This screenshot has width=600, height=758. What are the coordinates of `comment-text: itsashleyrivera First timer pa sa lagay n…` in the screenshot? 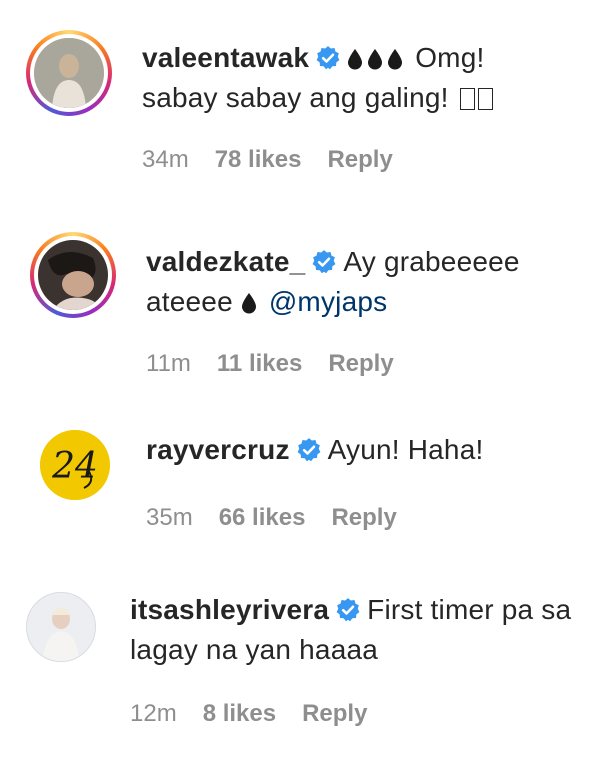 It's located at (360, 630).